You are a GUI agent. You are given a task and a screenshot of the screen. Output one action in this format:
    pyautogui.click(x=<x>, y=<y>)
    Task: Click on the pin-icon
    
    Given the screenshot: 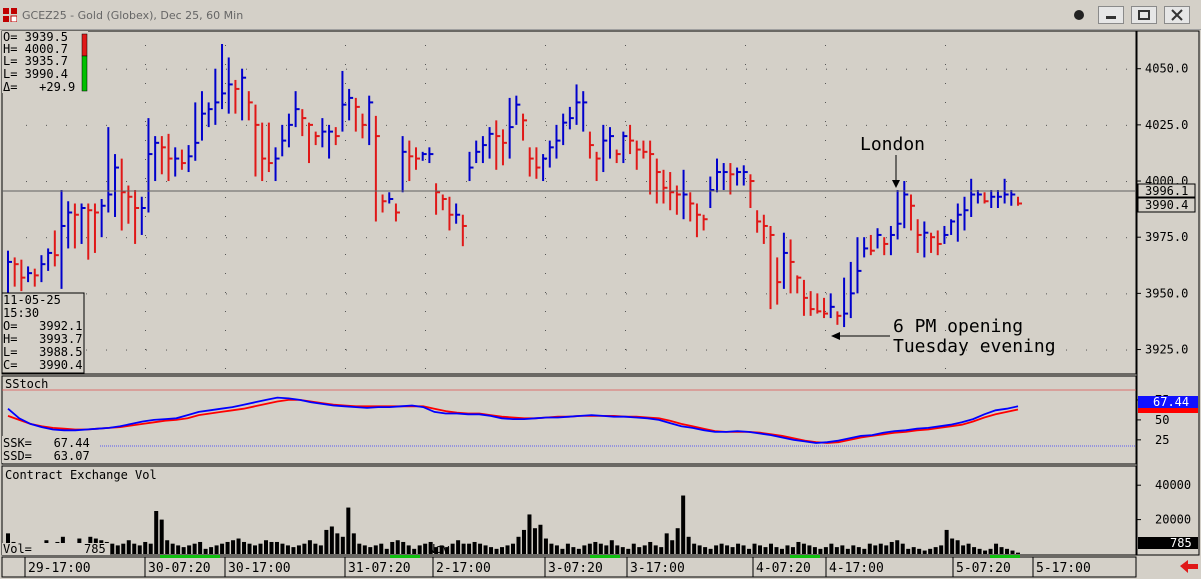 What is the action you would take?
    pyautogui.click(x=1079, y=15)
    